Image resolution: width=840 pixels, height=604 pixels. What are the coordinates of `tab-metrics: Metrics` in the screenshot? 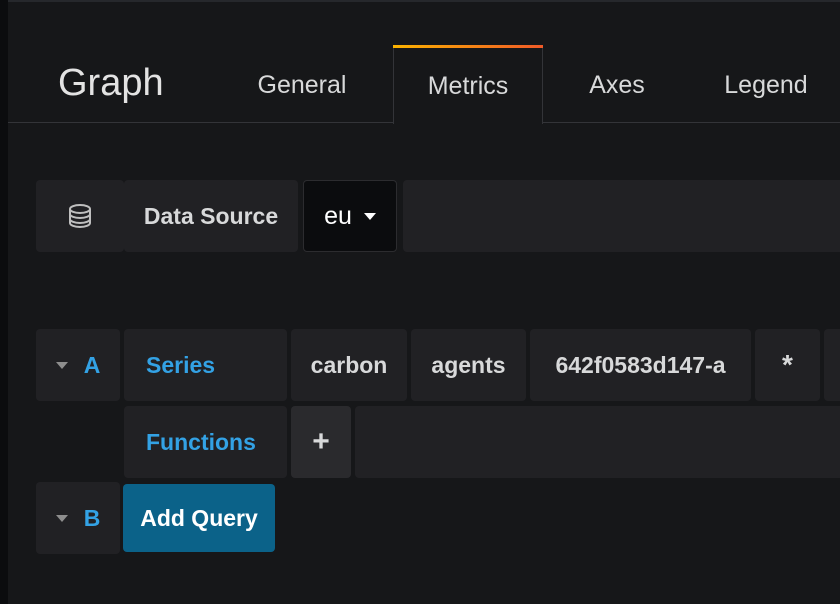 It's located at (468, 84).